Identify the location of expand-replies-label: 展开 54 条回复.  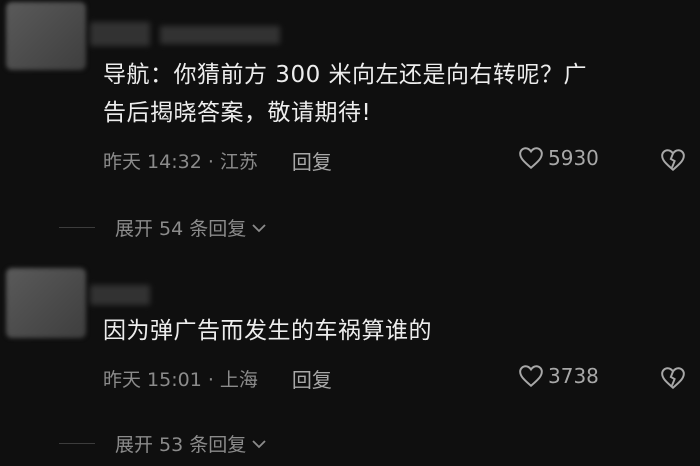
(181, 229).